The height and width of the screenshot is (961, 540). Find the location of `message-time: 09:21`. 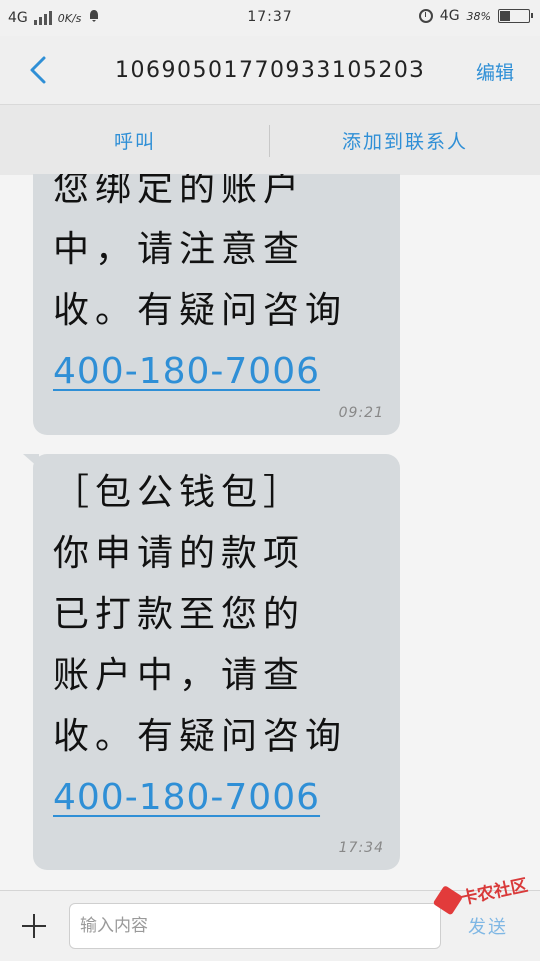

message-time: 09:21 is located at coordinates (361, 413).